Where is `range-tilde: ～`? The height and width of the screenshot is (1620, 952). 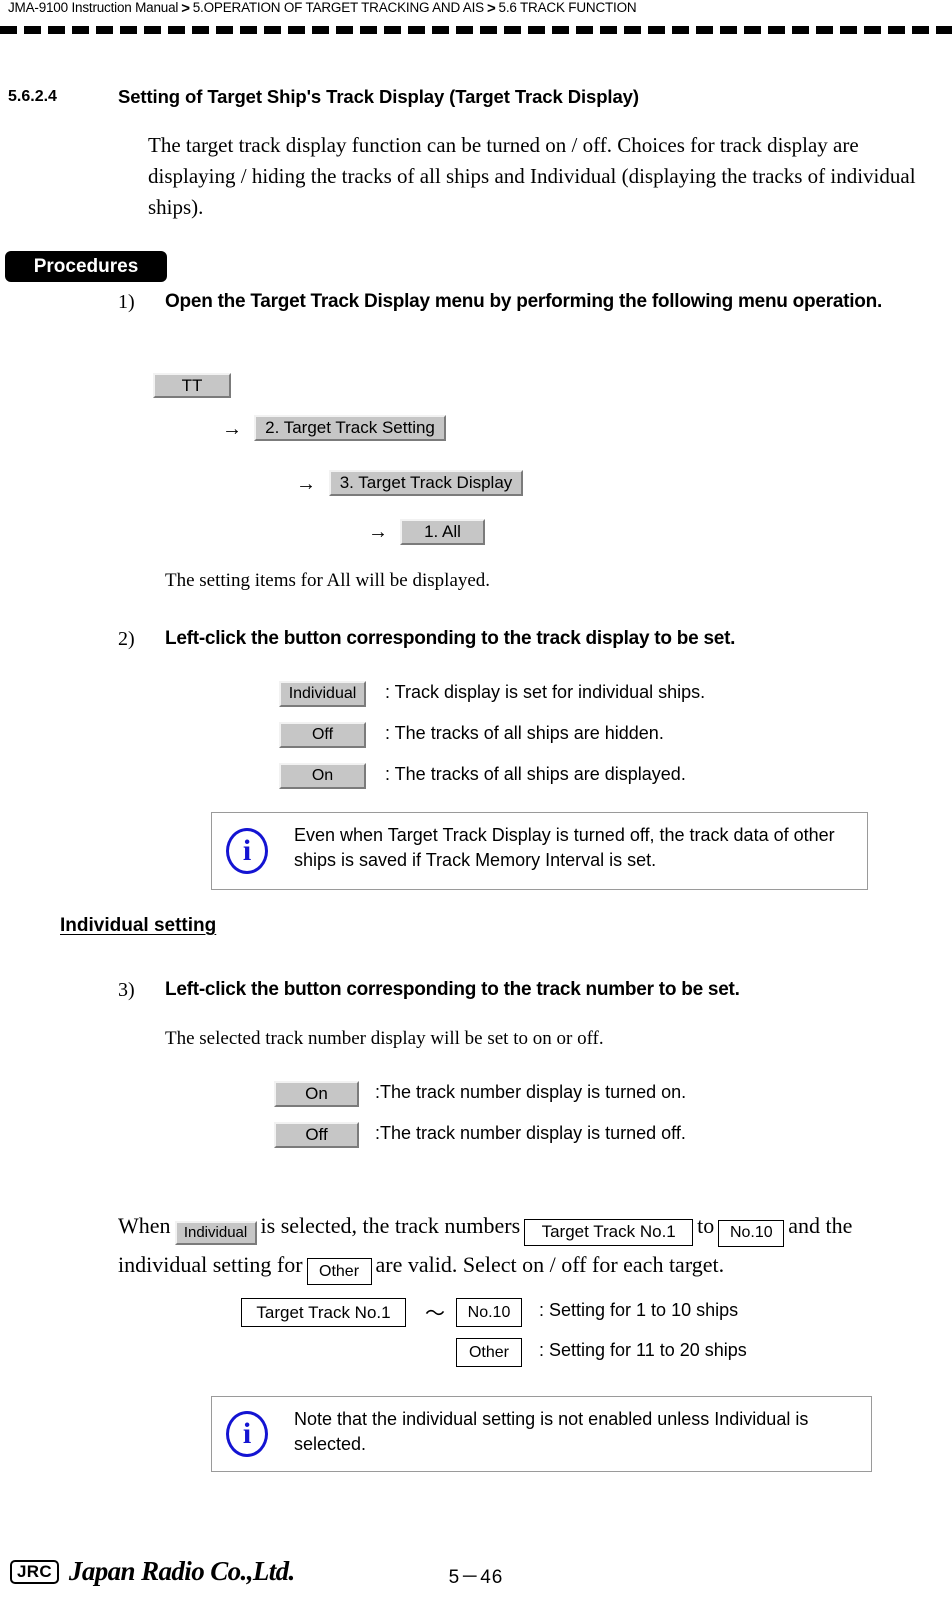 range-tilde: ～ is located at coordinates (435, 1314).